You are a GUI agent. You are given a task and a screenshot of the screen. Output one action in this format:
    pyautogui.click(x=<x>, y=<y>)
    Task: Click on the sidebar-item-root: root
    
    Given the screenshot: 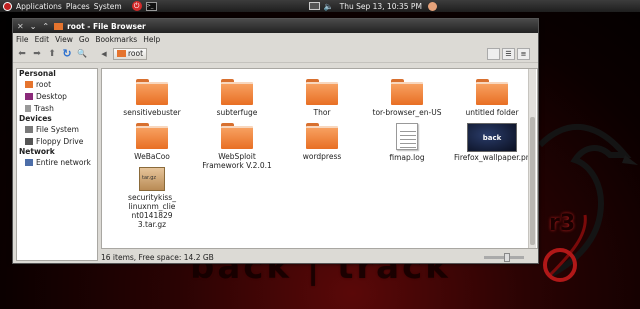 What is the action you would take?
    pyautogui.click(x=57, y=84)
    